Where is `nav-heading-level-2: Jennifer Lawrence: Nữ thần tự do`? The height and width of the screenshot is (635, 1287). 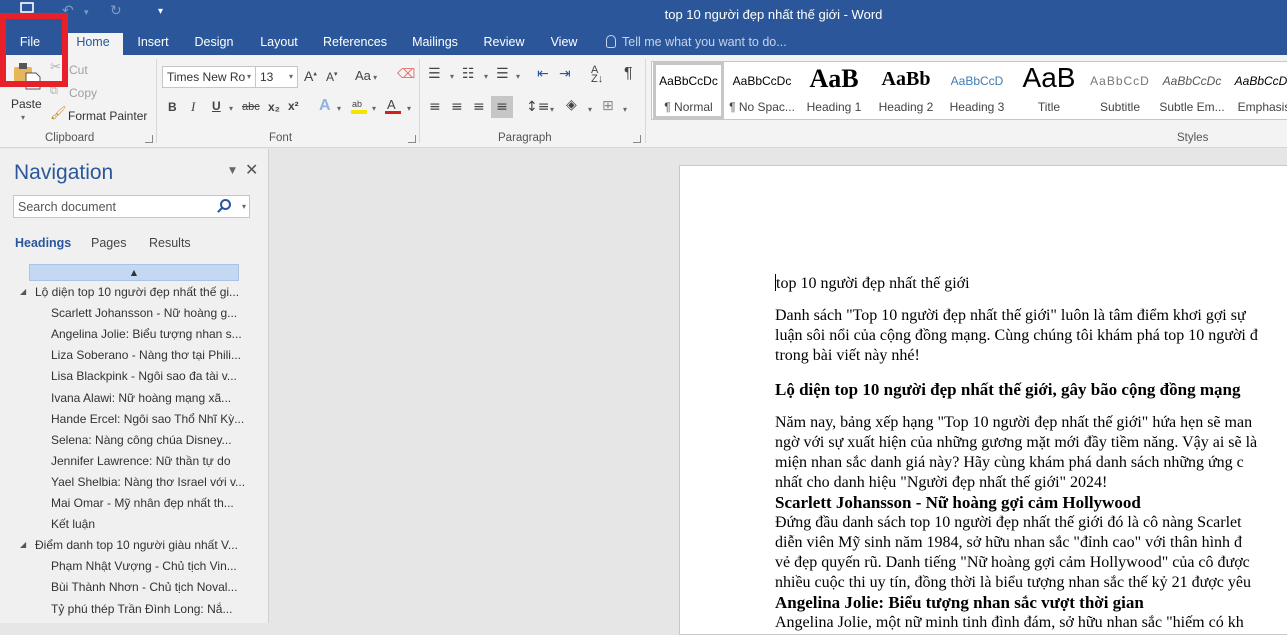
nav-heading-level-2: Jennifer Lawrence: Nữ thần tự do is located at coordinates (141, 464).